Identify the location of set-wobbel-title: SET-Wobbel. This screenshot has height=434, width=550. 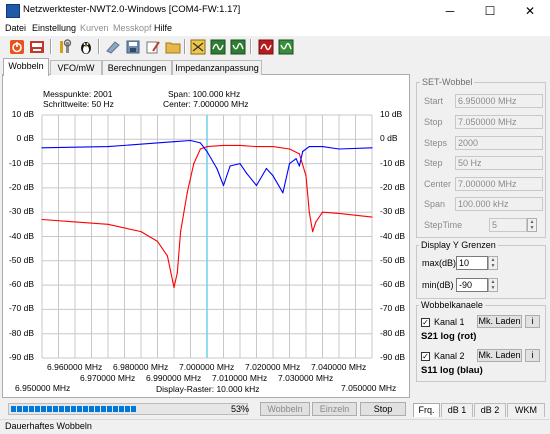
(447, 82).